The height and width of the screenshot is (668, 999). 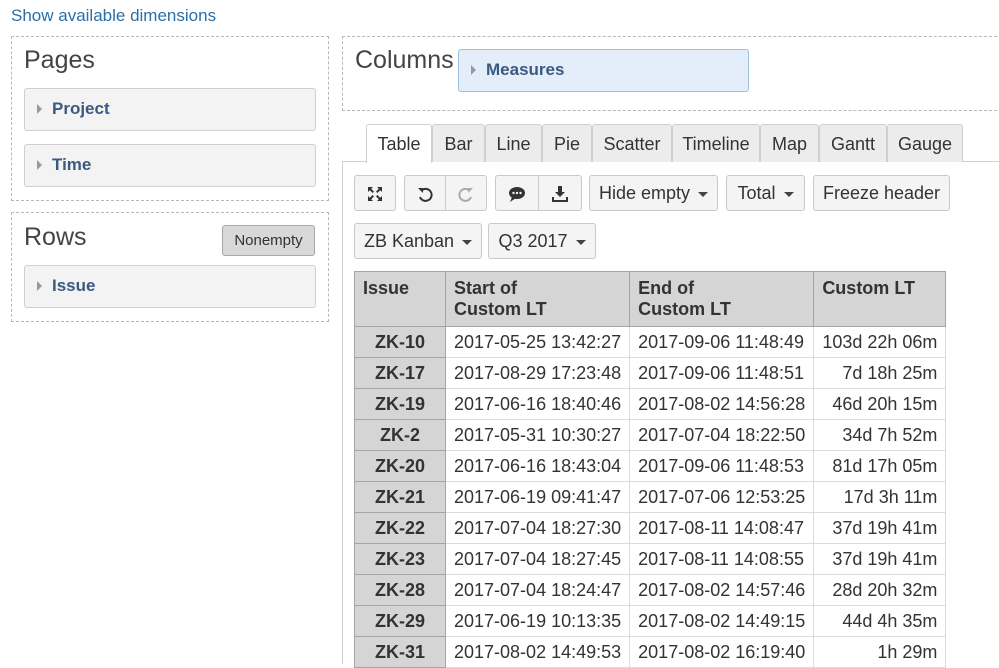 I want to click on time-filter-label: Q3 2017, so click(x=533, y=241).